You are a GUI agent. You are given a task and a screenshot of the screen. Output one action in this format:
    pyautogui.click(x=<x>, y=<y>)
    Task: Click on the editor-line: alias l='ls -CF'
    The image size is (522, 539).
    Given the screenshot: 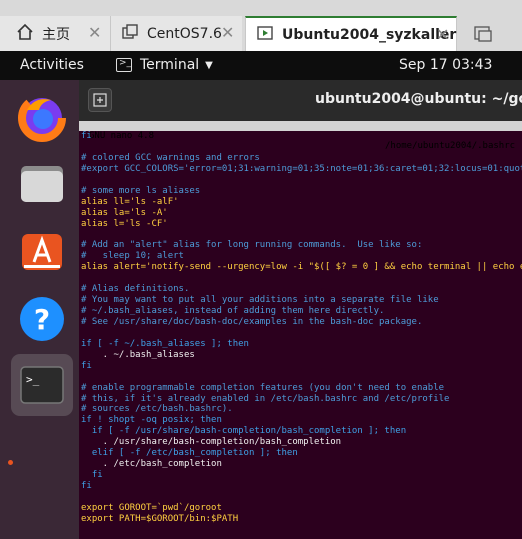 What is the action you would take?
    pyautogui.click(x=124, y=223)
    